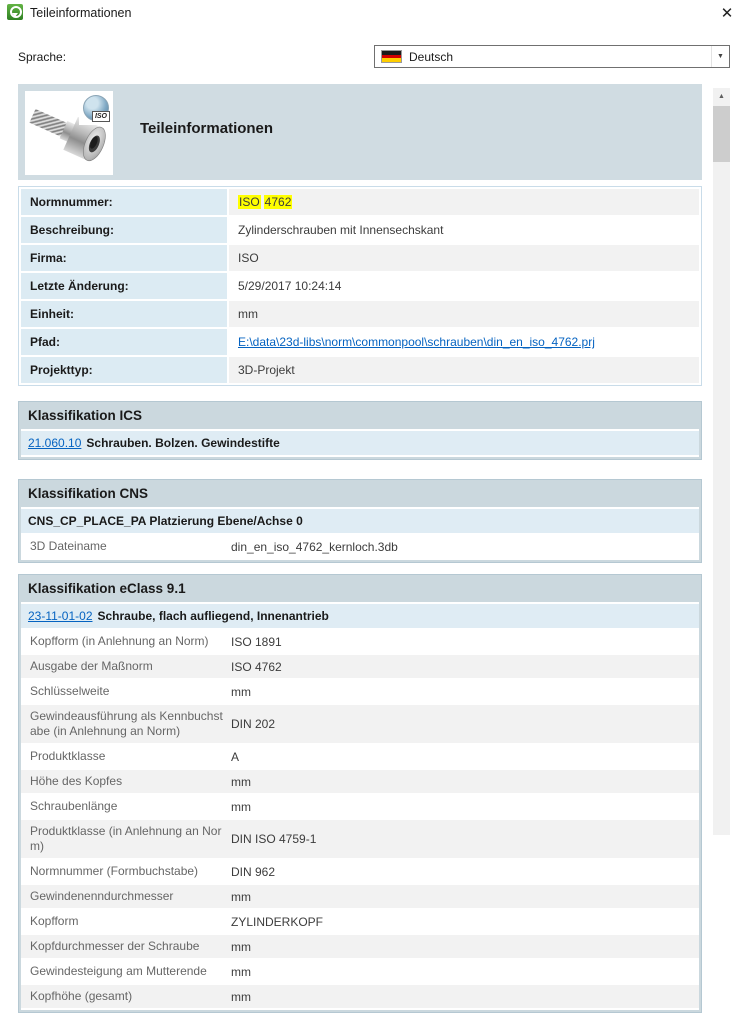 The height and width of the screenshot is (1013, 750). Describe the element at coordinates (360, 692) in the screenshot. I see `eclass-row: Schlüsselweite mm` at that location.